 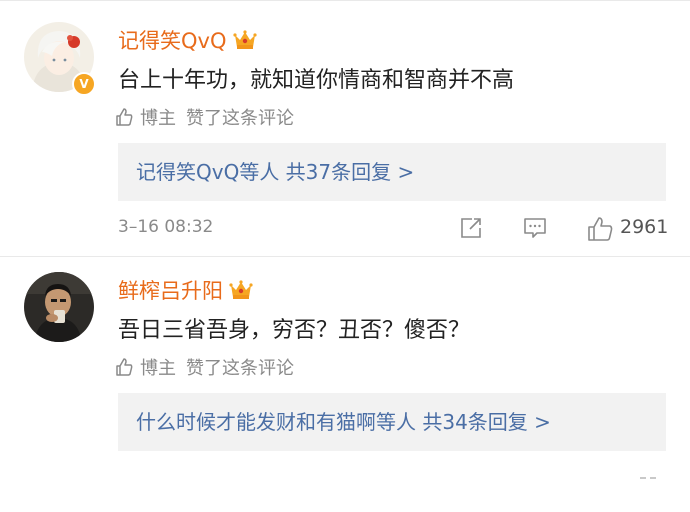 What do you see at coordinates (172, 41) in the screenshot?
I see `username-text: 记得笑QvQ` at bounding box center [172, 41].